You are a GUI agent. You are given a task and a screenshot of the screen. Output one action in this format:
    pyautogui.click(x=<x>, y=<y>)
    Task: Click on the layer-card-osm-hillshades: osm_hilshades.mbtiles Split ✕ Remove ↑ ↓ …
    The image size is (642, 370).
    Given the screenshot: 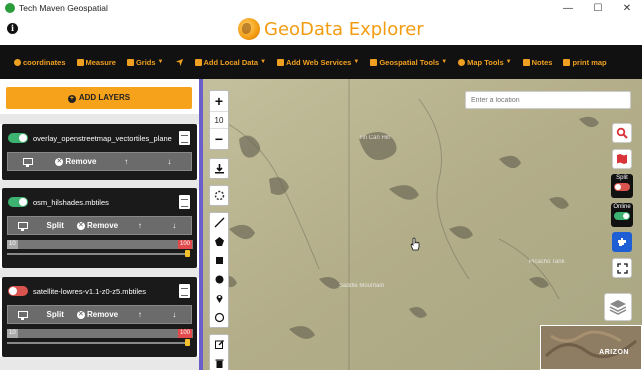 What is the action you would take?
    pyautogui.click(x=99, y=228)
    